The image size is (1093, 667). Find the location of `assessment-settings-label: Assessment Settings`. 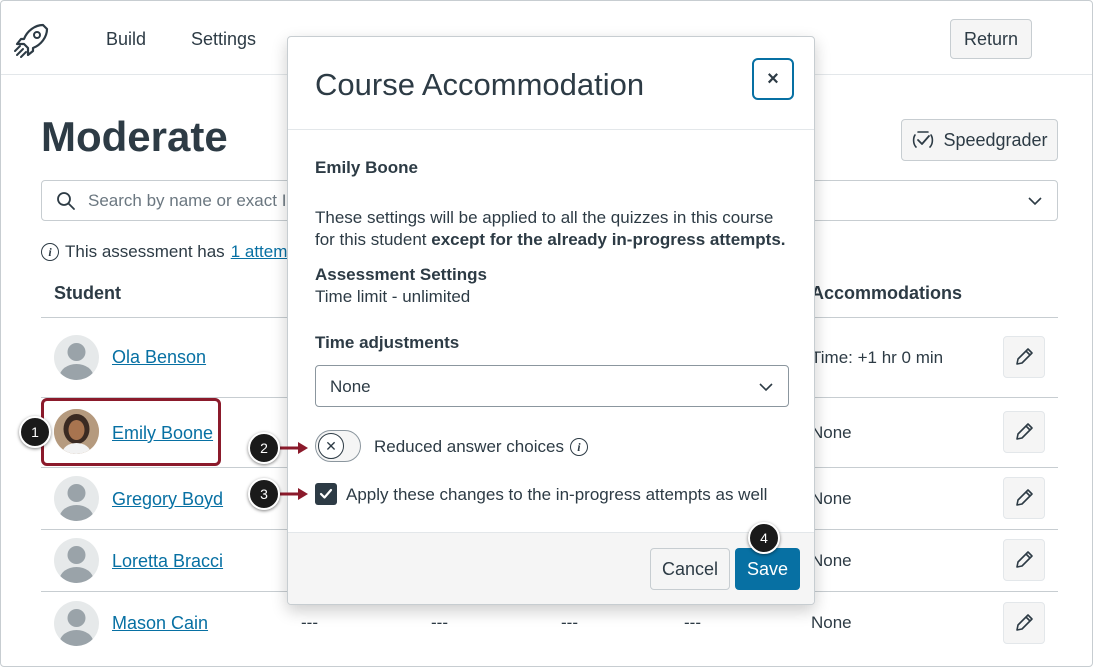

assessment-settings-label: Assessment Settings is located at coordinates (401, 274).